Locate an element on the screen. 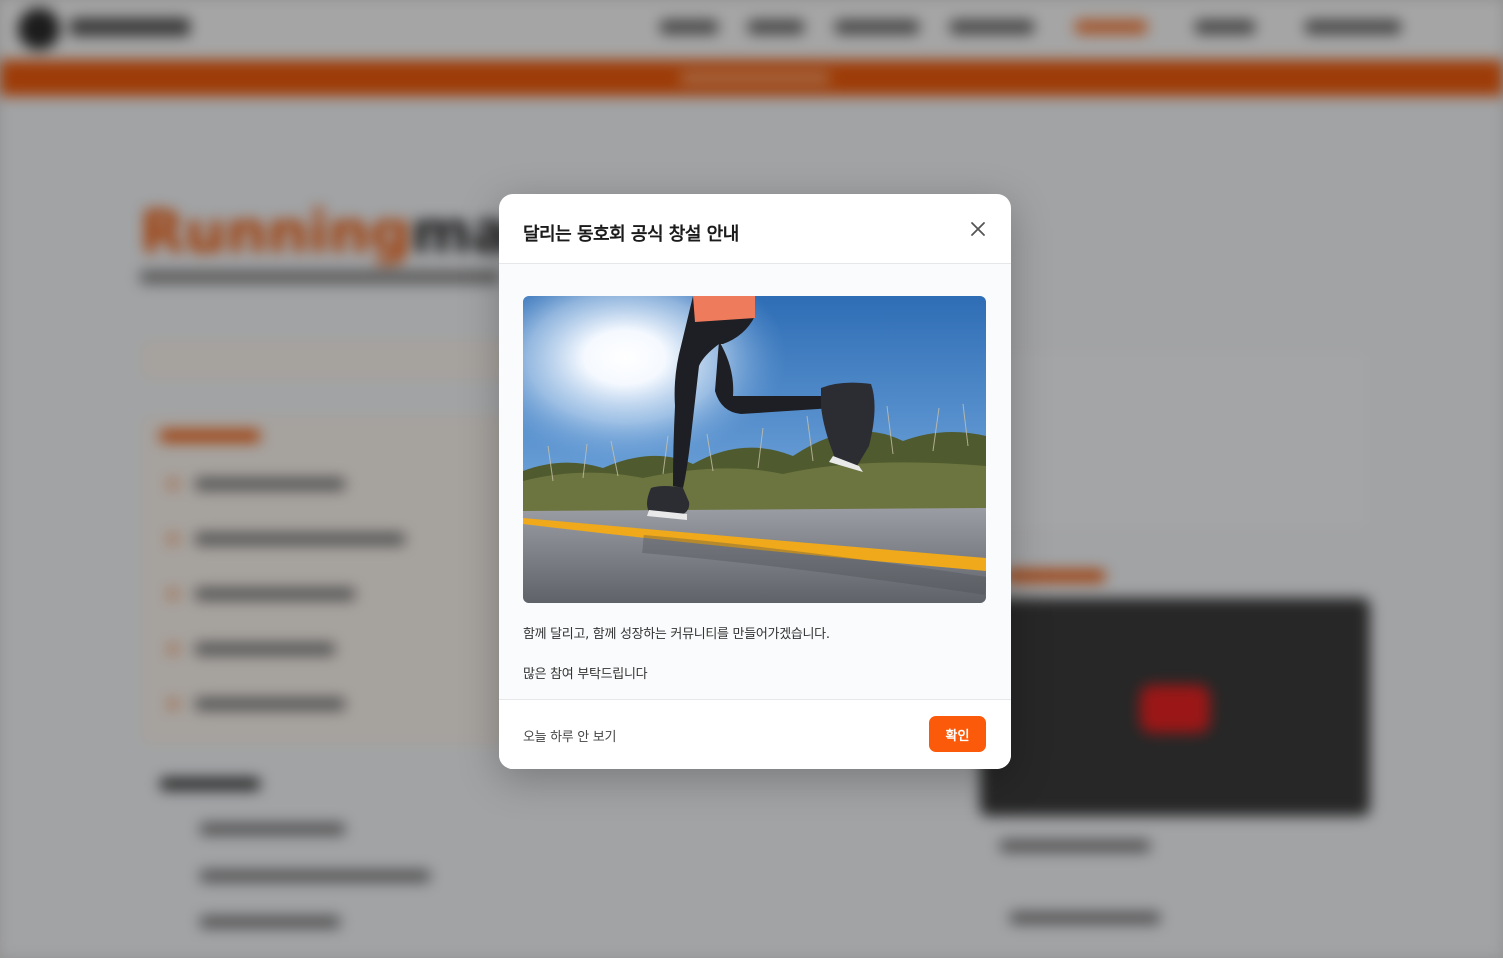  close-icon is located at coordinates (978, 229).